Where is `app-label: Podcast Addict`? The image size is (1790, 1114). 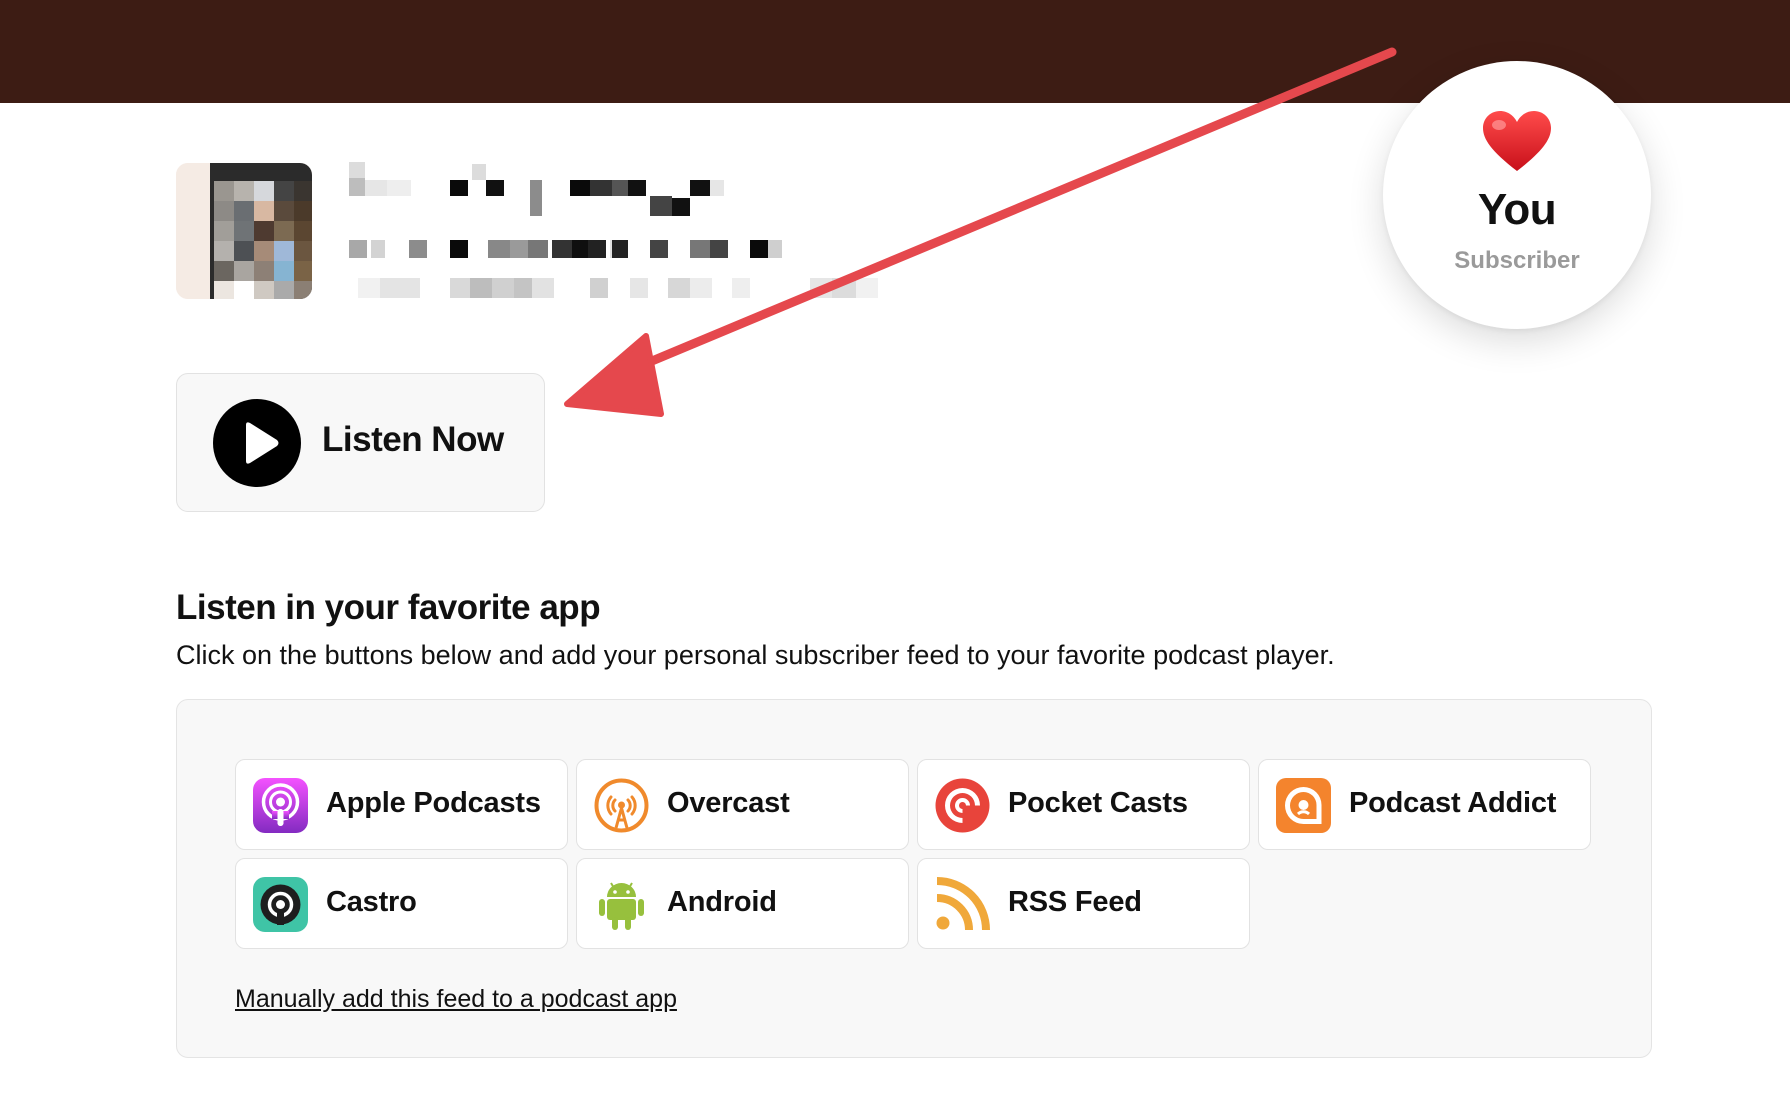 app-label: Podcast Addict is located at coordinates (1453, 803).